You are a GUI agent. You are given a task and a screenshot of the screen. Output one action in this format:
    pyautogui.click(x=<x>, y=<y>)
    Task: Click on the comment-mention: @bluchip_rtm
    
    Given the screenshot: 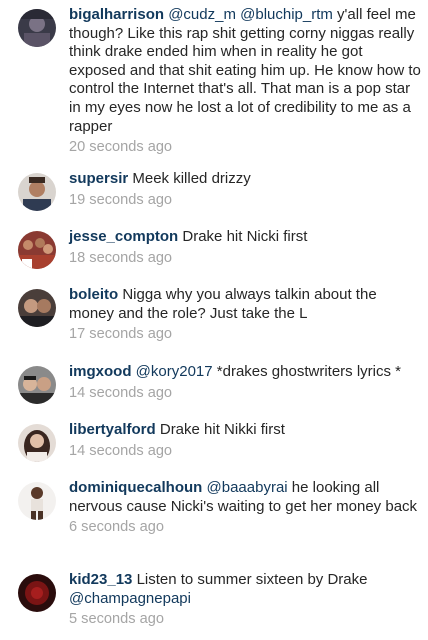 What is the action you would take?
    pyautogui.click(x=286, y=14)
    